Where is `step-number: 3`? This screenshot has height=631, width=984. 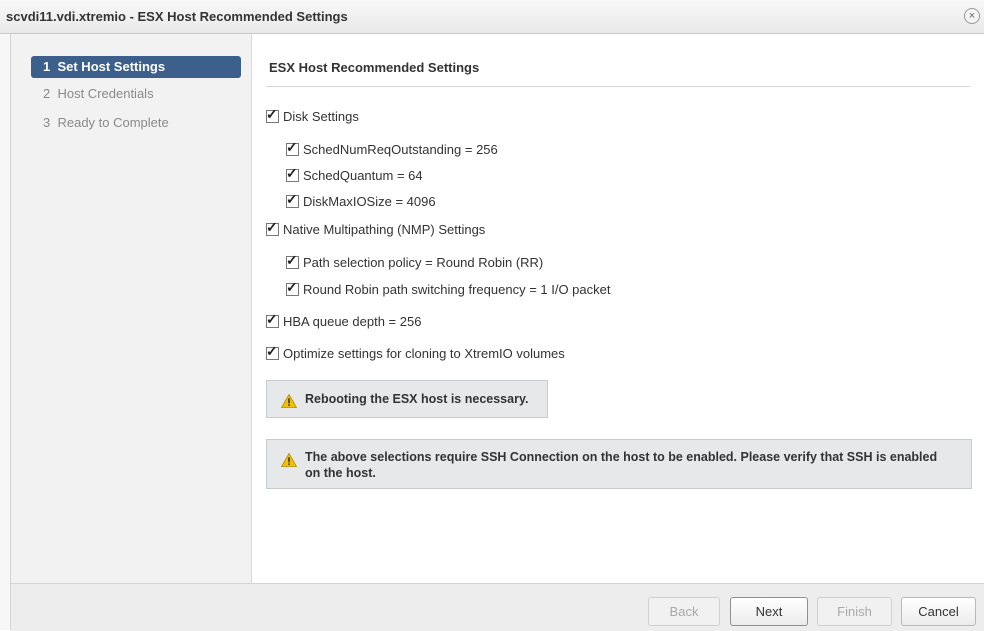 step-number: 3 is located at coordinates (47, 122).